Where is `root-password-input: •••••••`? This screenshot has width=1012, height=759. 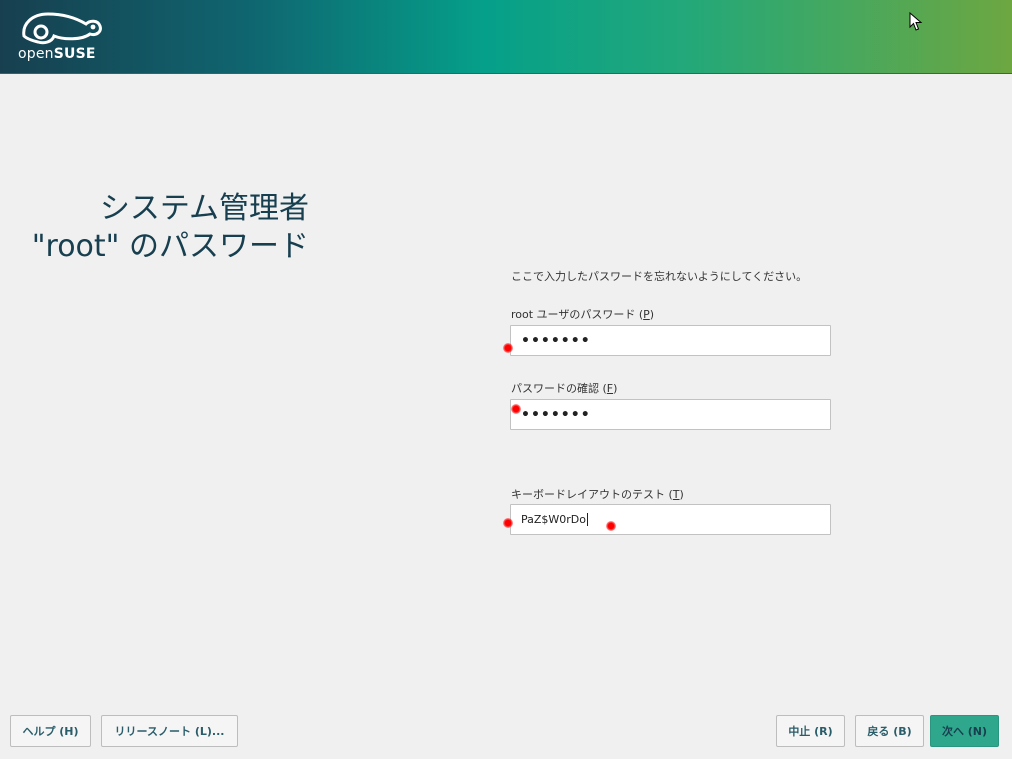
root-password-input: ••••••• is located at coordinates (670, 340).